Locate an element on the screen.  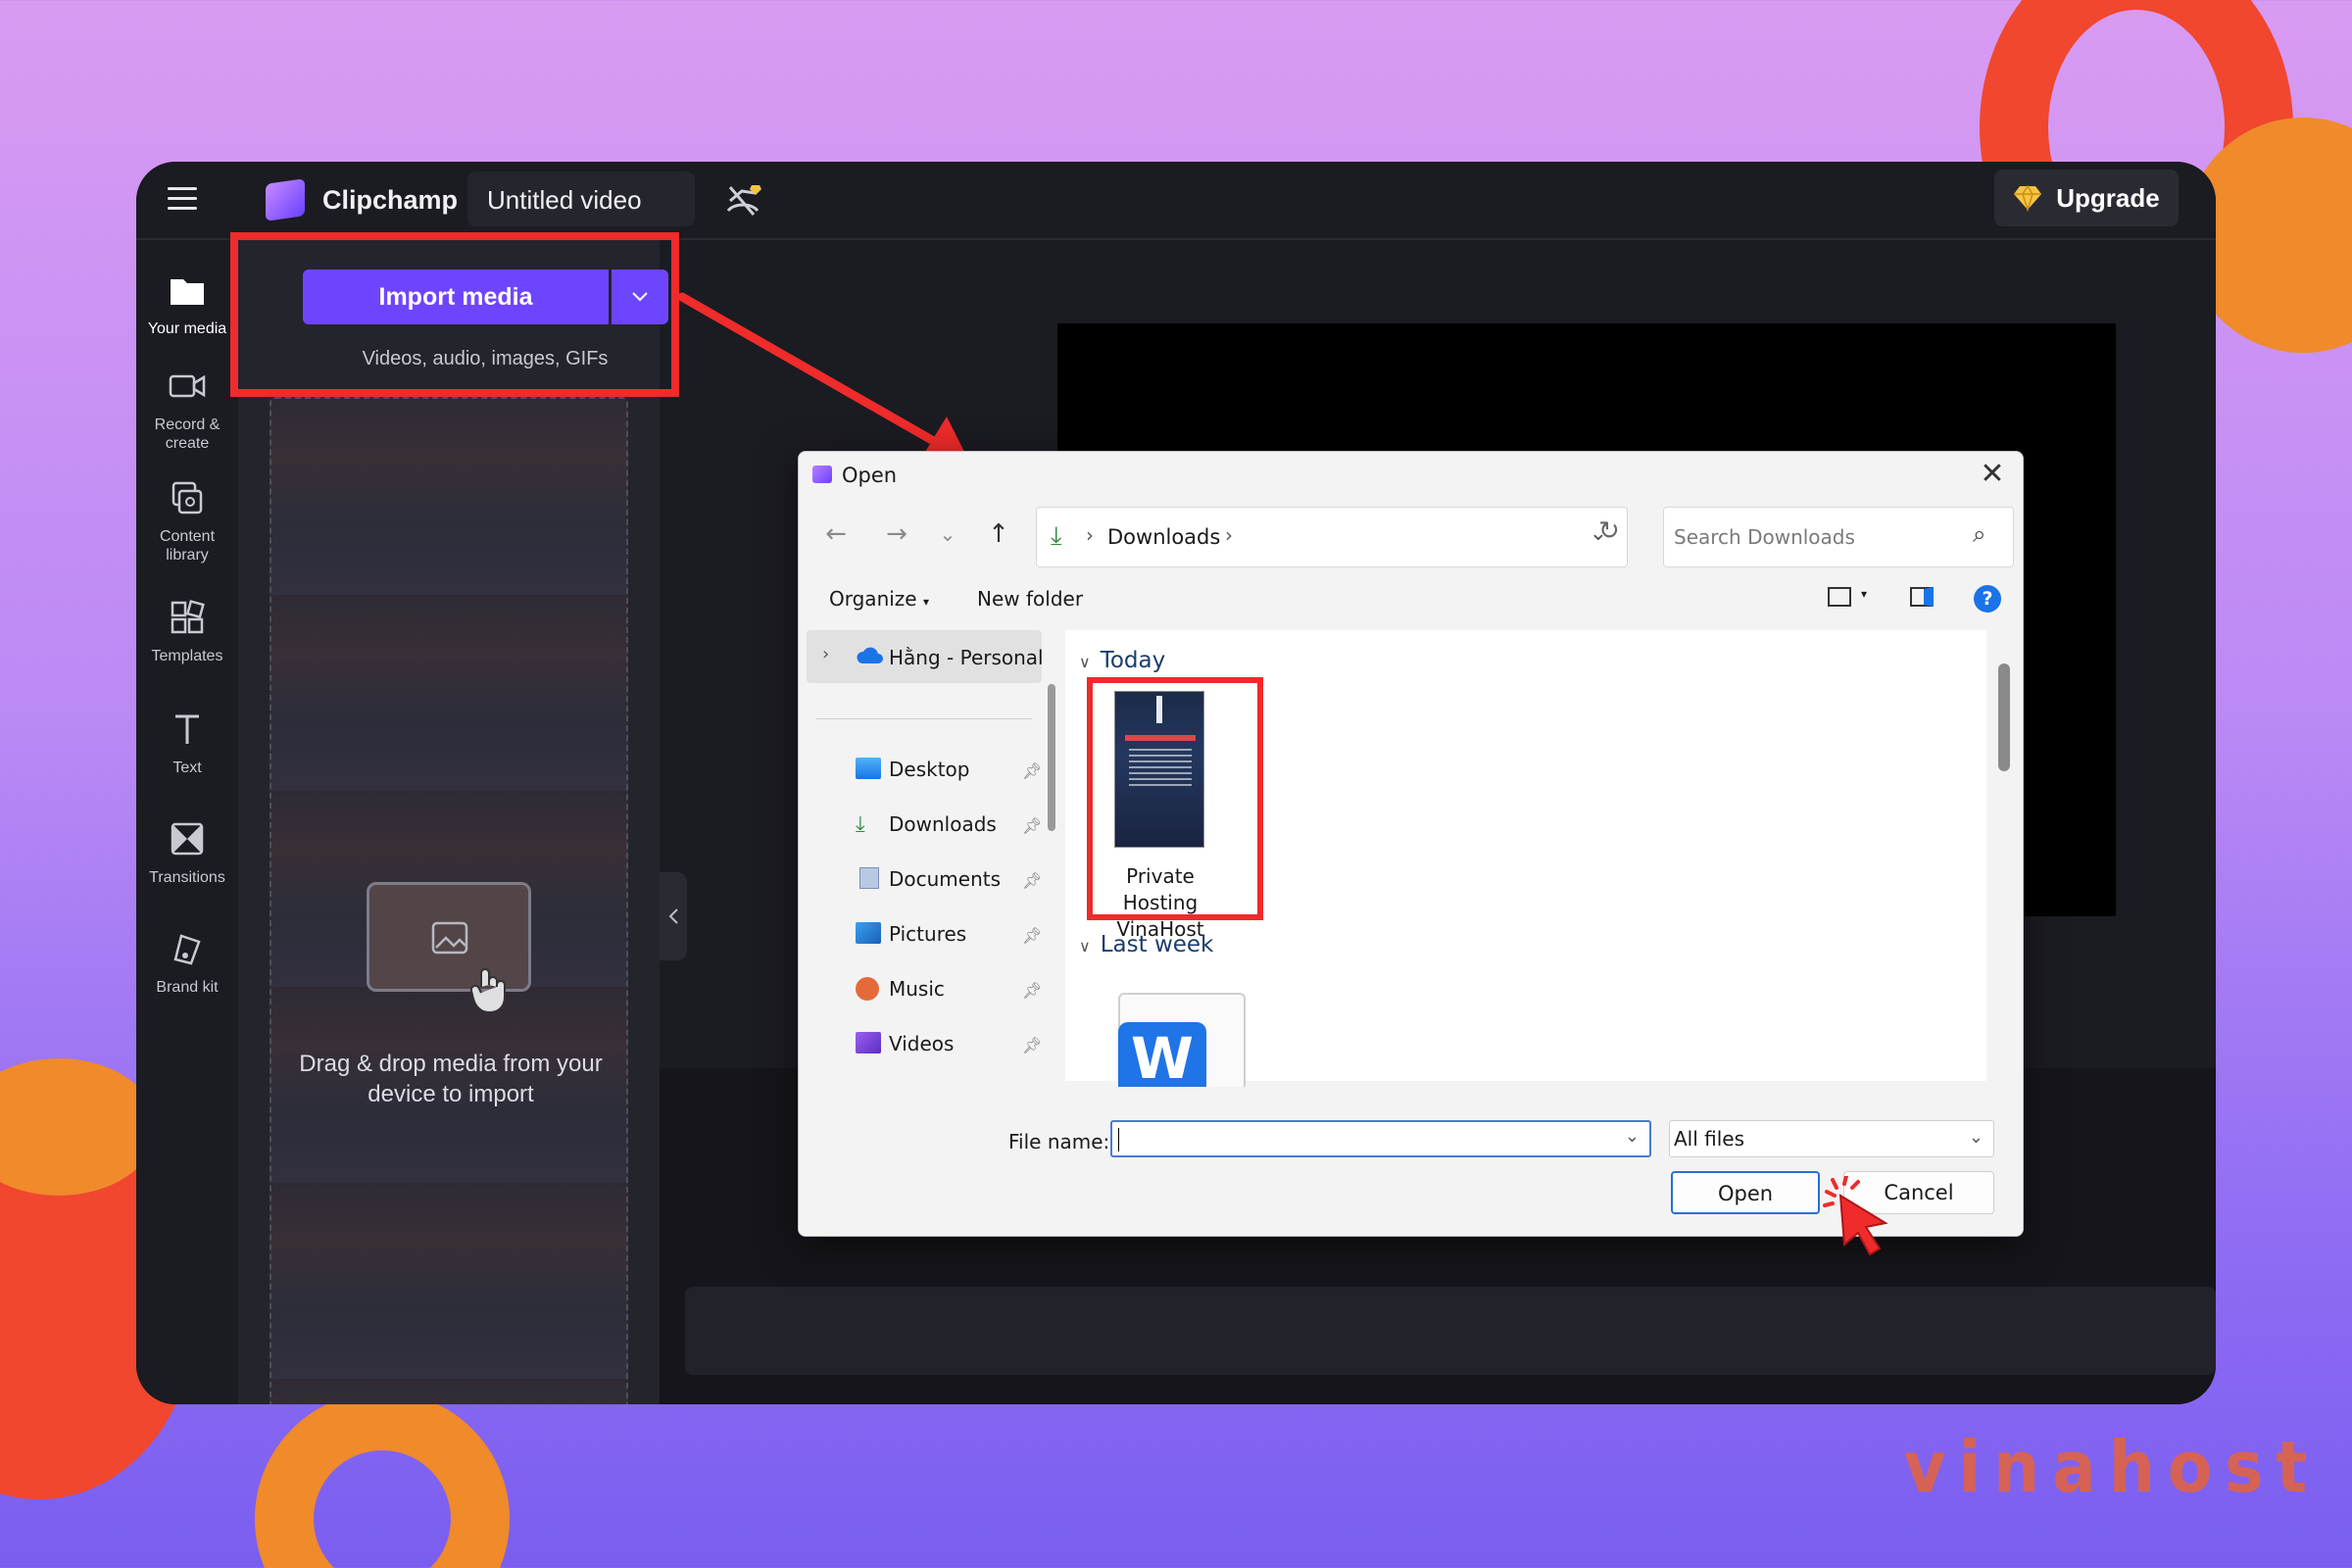
upgrade-label: Upgrade is located at coordinates (2108, 197).